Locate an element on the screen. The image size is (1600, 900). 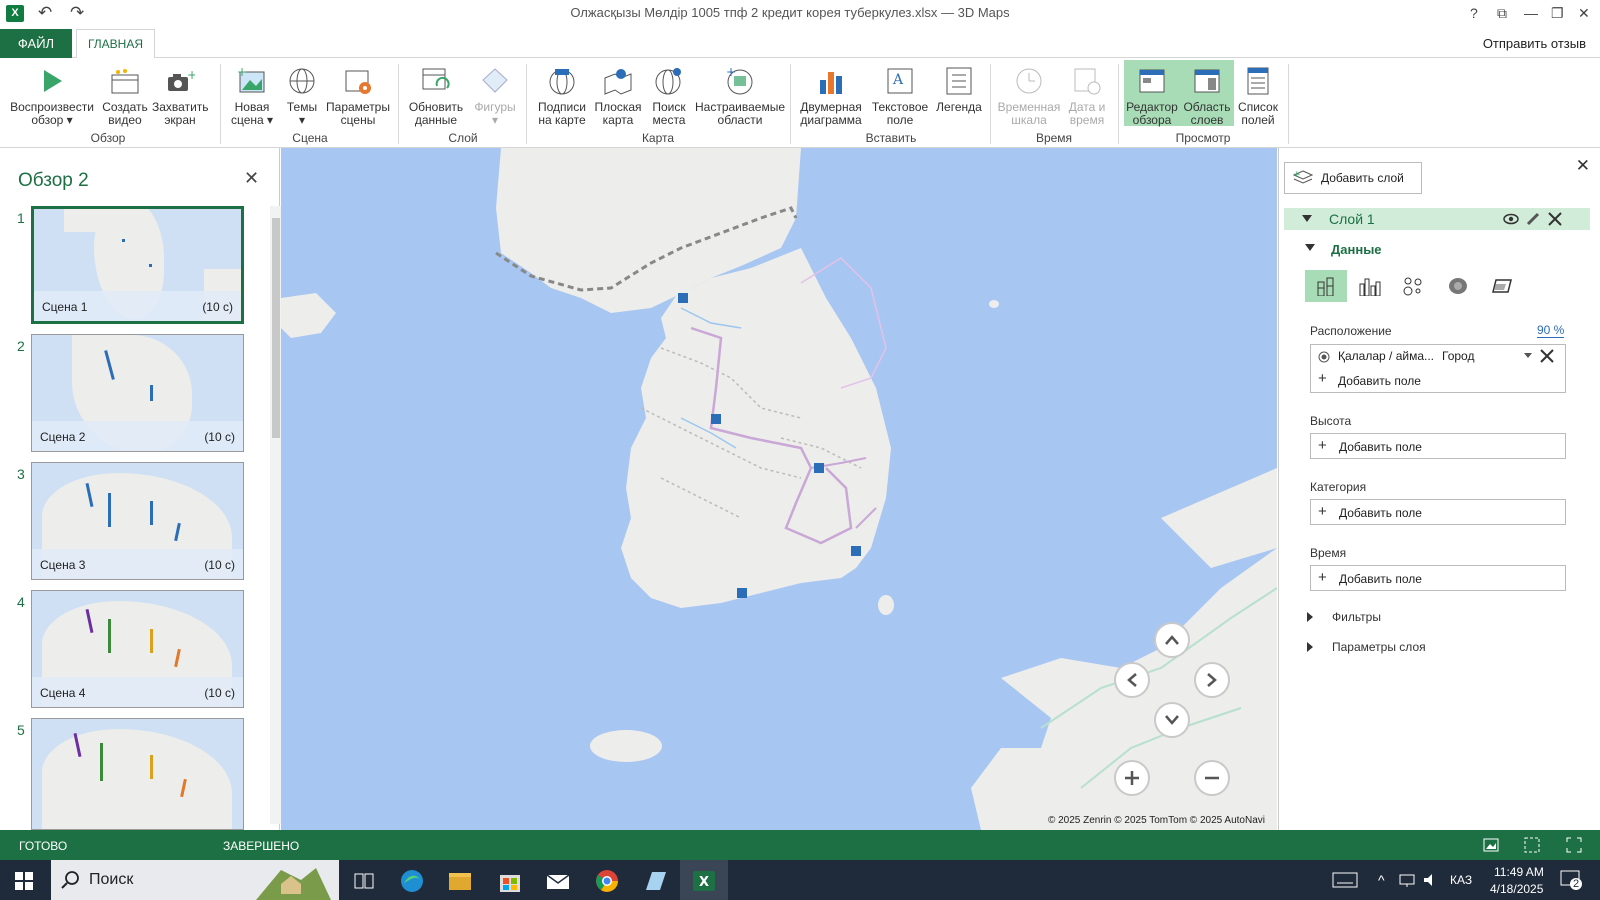
layer-row: Слой 1 is located at coordinates (1437, 219).